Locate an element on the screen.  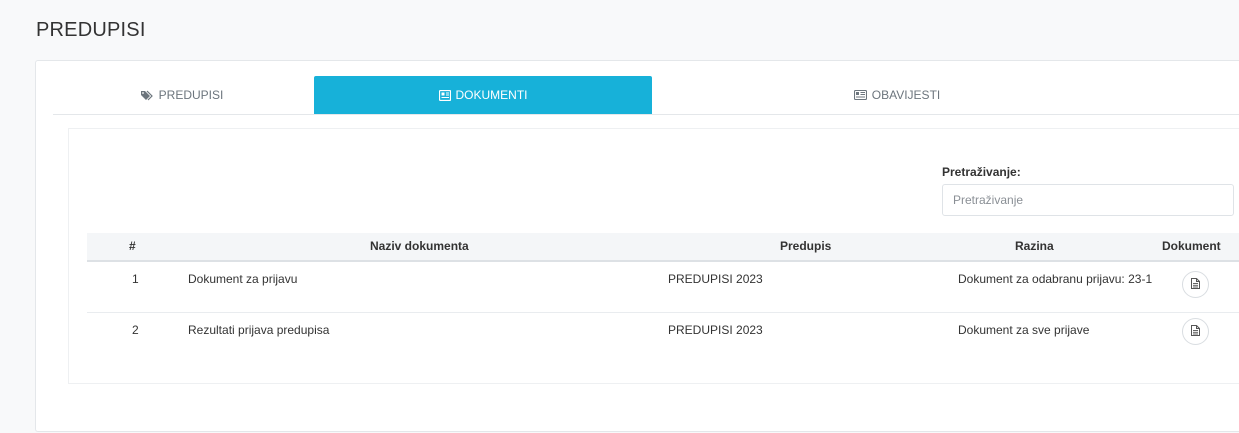
search-label: Pretraživanje: is located at coordinates (981, 172).